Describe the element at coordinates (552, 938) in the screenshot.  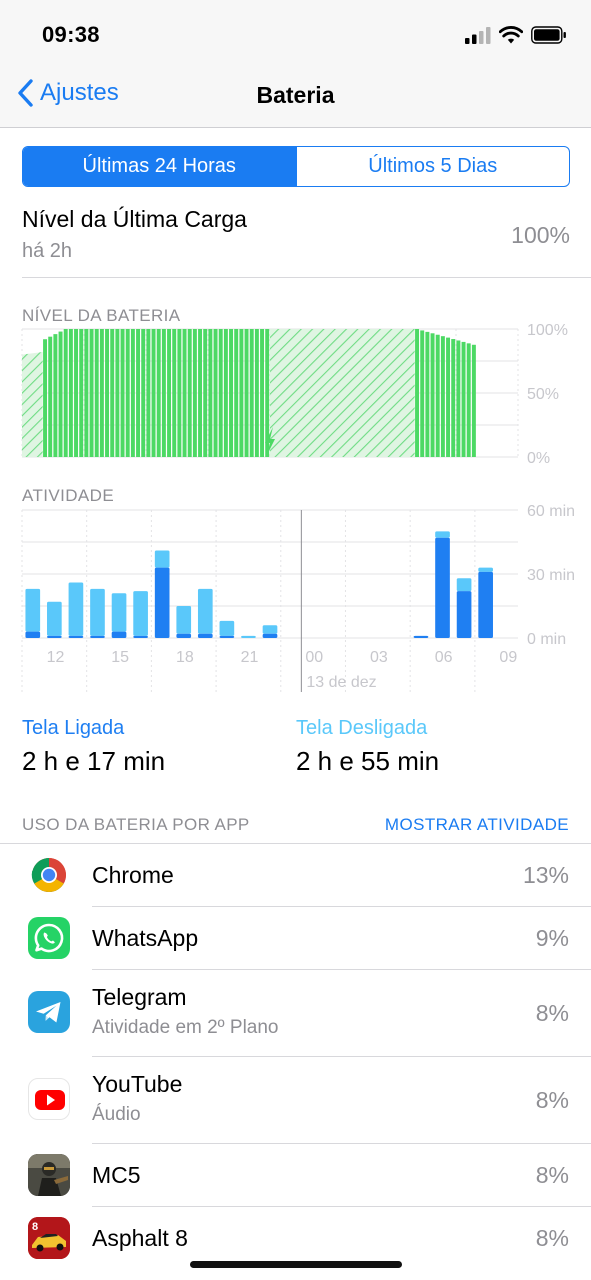
I see `app-percentage: 9%` at that location.